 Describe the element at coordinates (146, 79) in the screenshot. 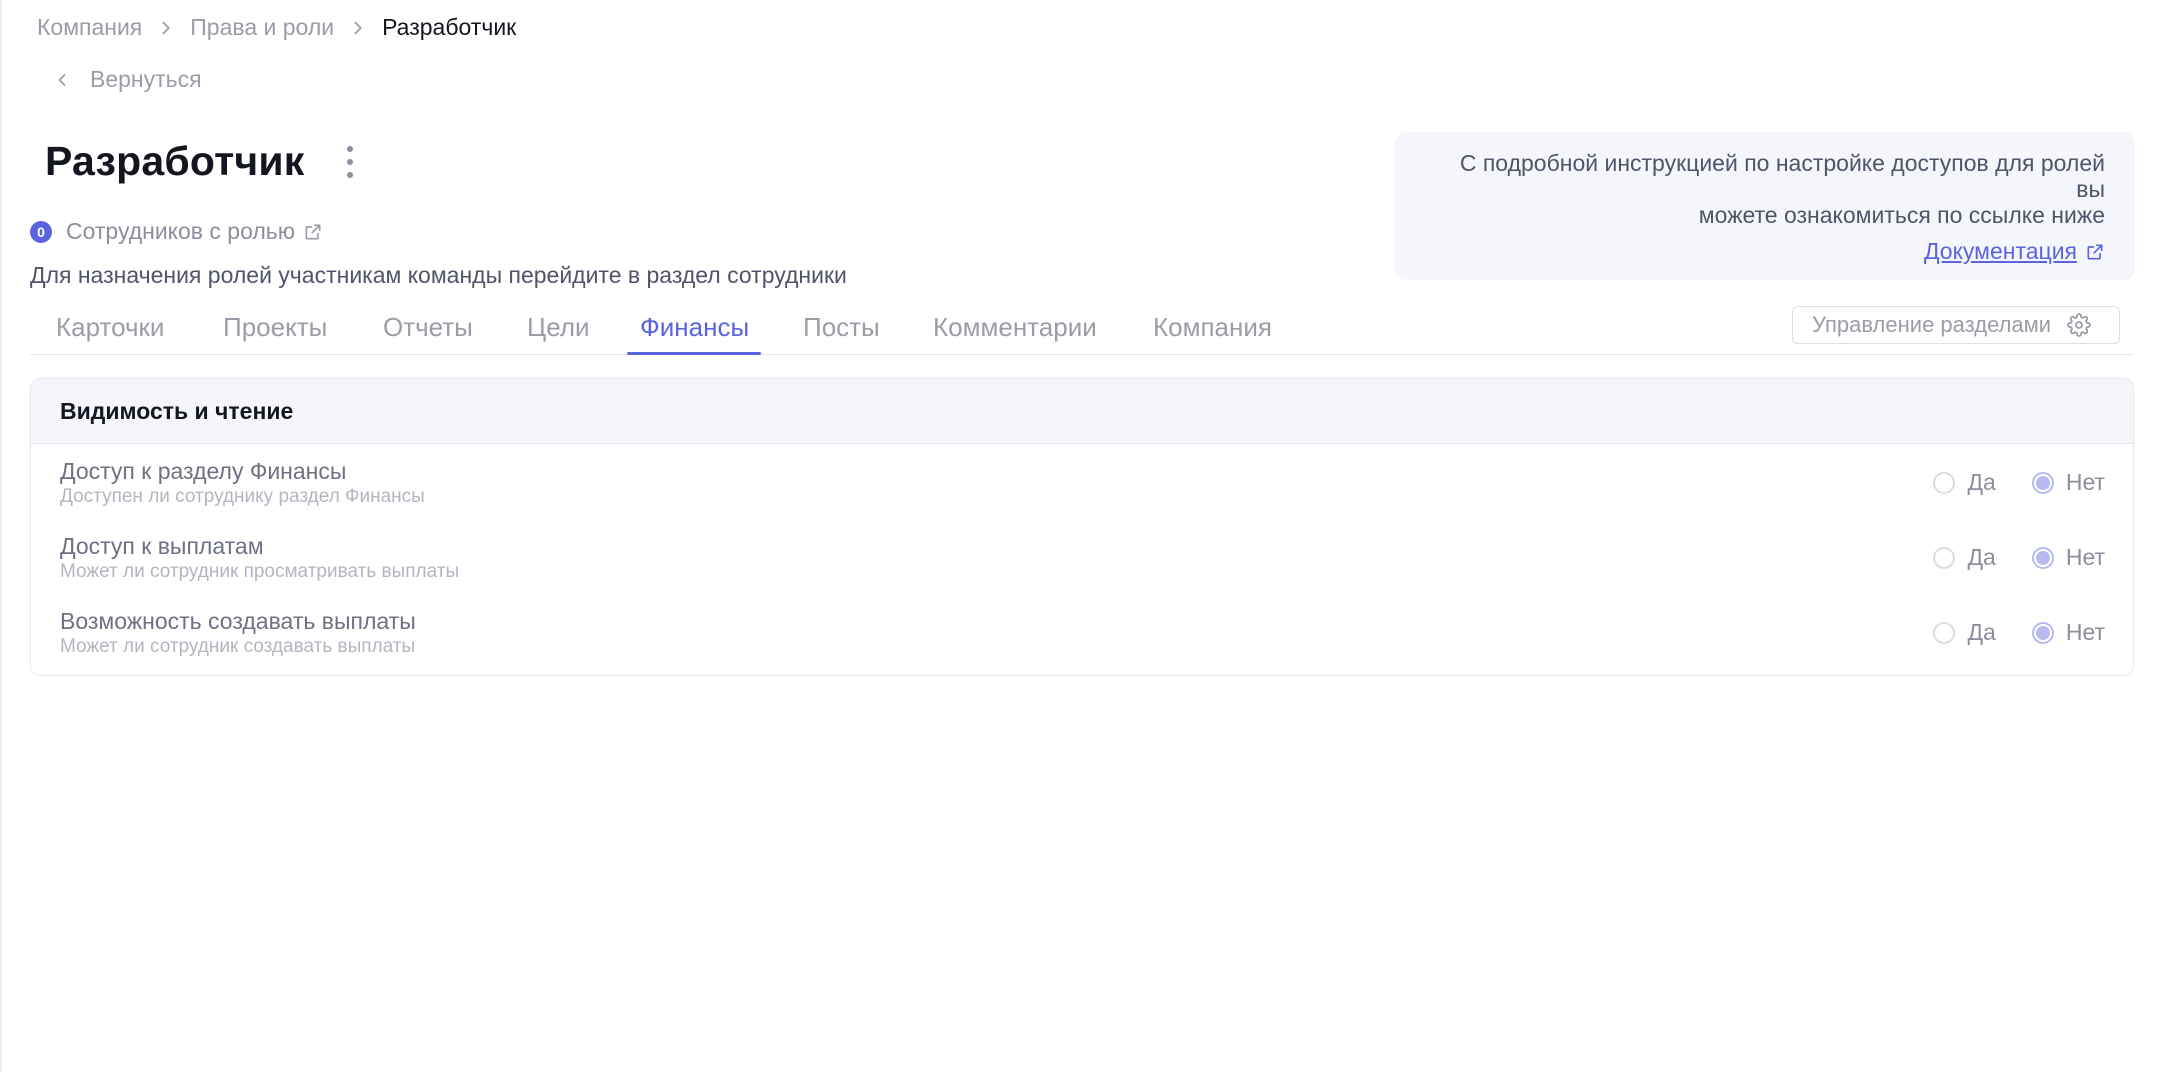

I see `back-label: Вернуться` at that location.